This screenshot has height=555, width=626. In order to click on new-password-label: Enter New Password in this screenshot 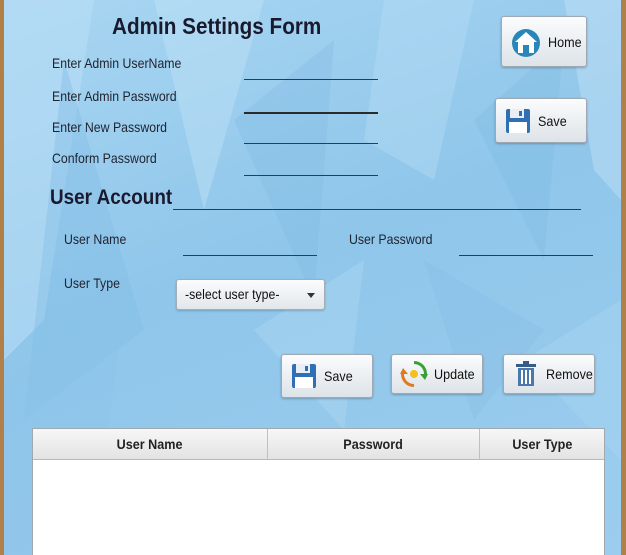, I will do `click(110, 127)`.